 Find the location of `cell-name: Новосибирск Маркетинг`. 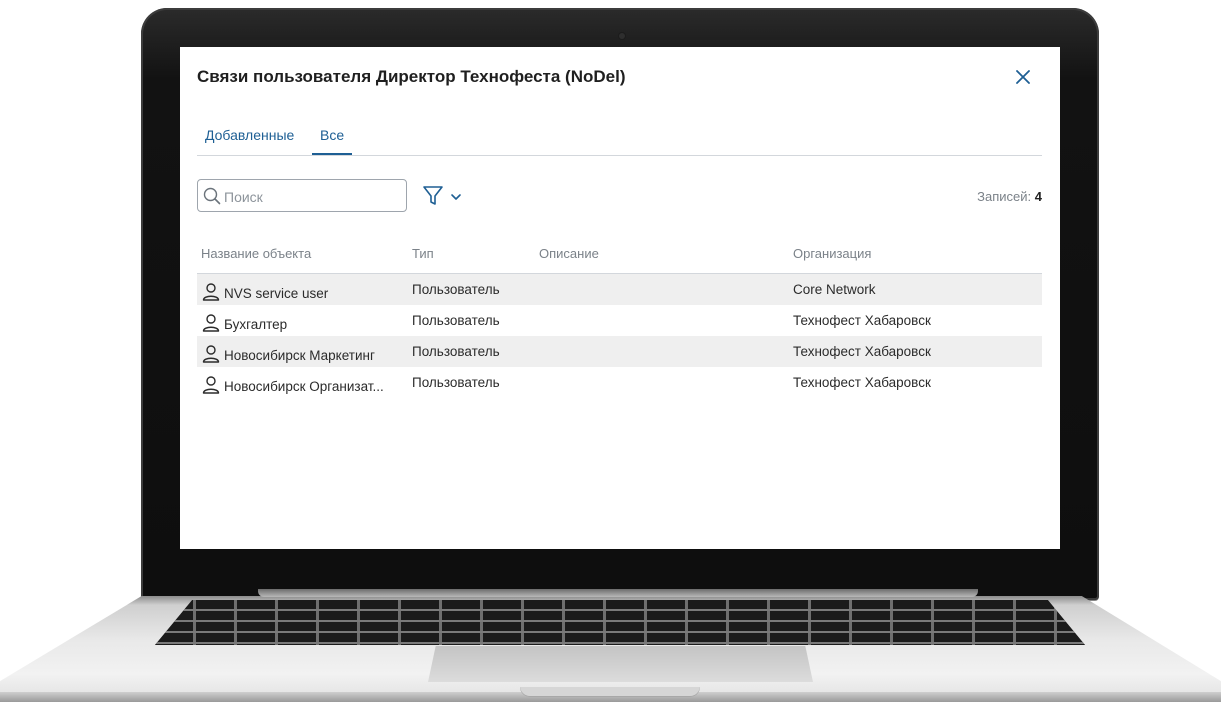

cell-name: Новосибирск Маркетинг is located at coordinates (301, 354).